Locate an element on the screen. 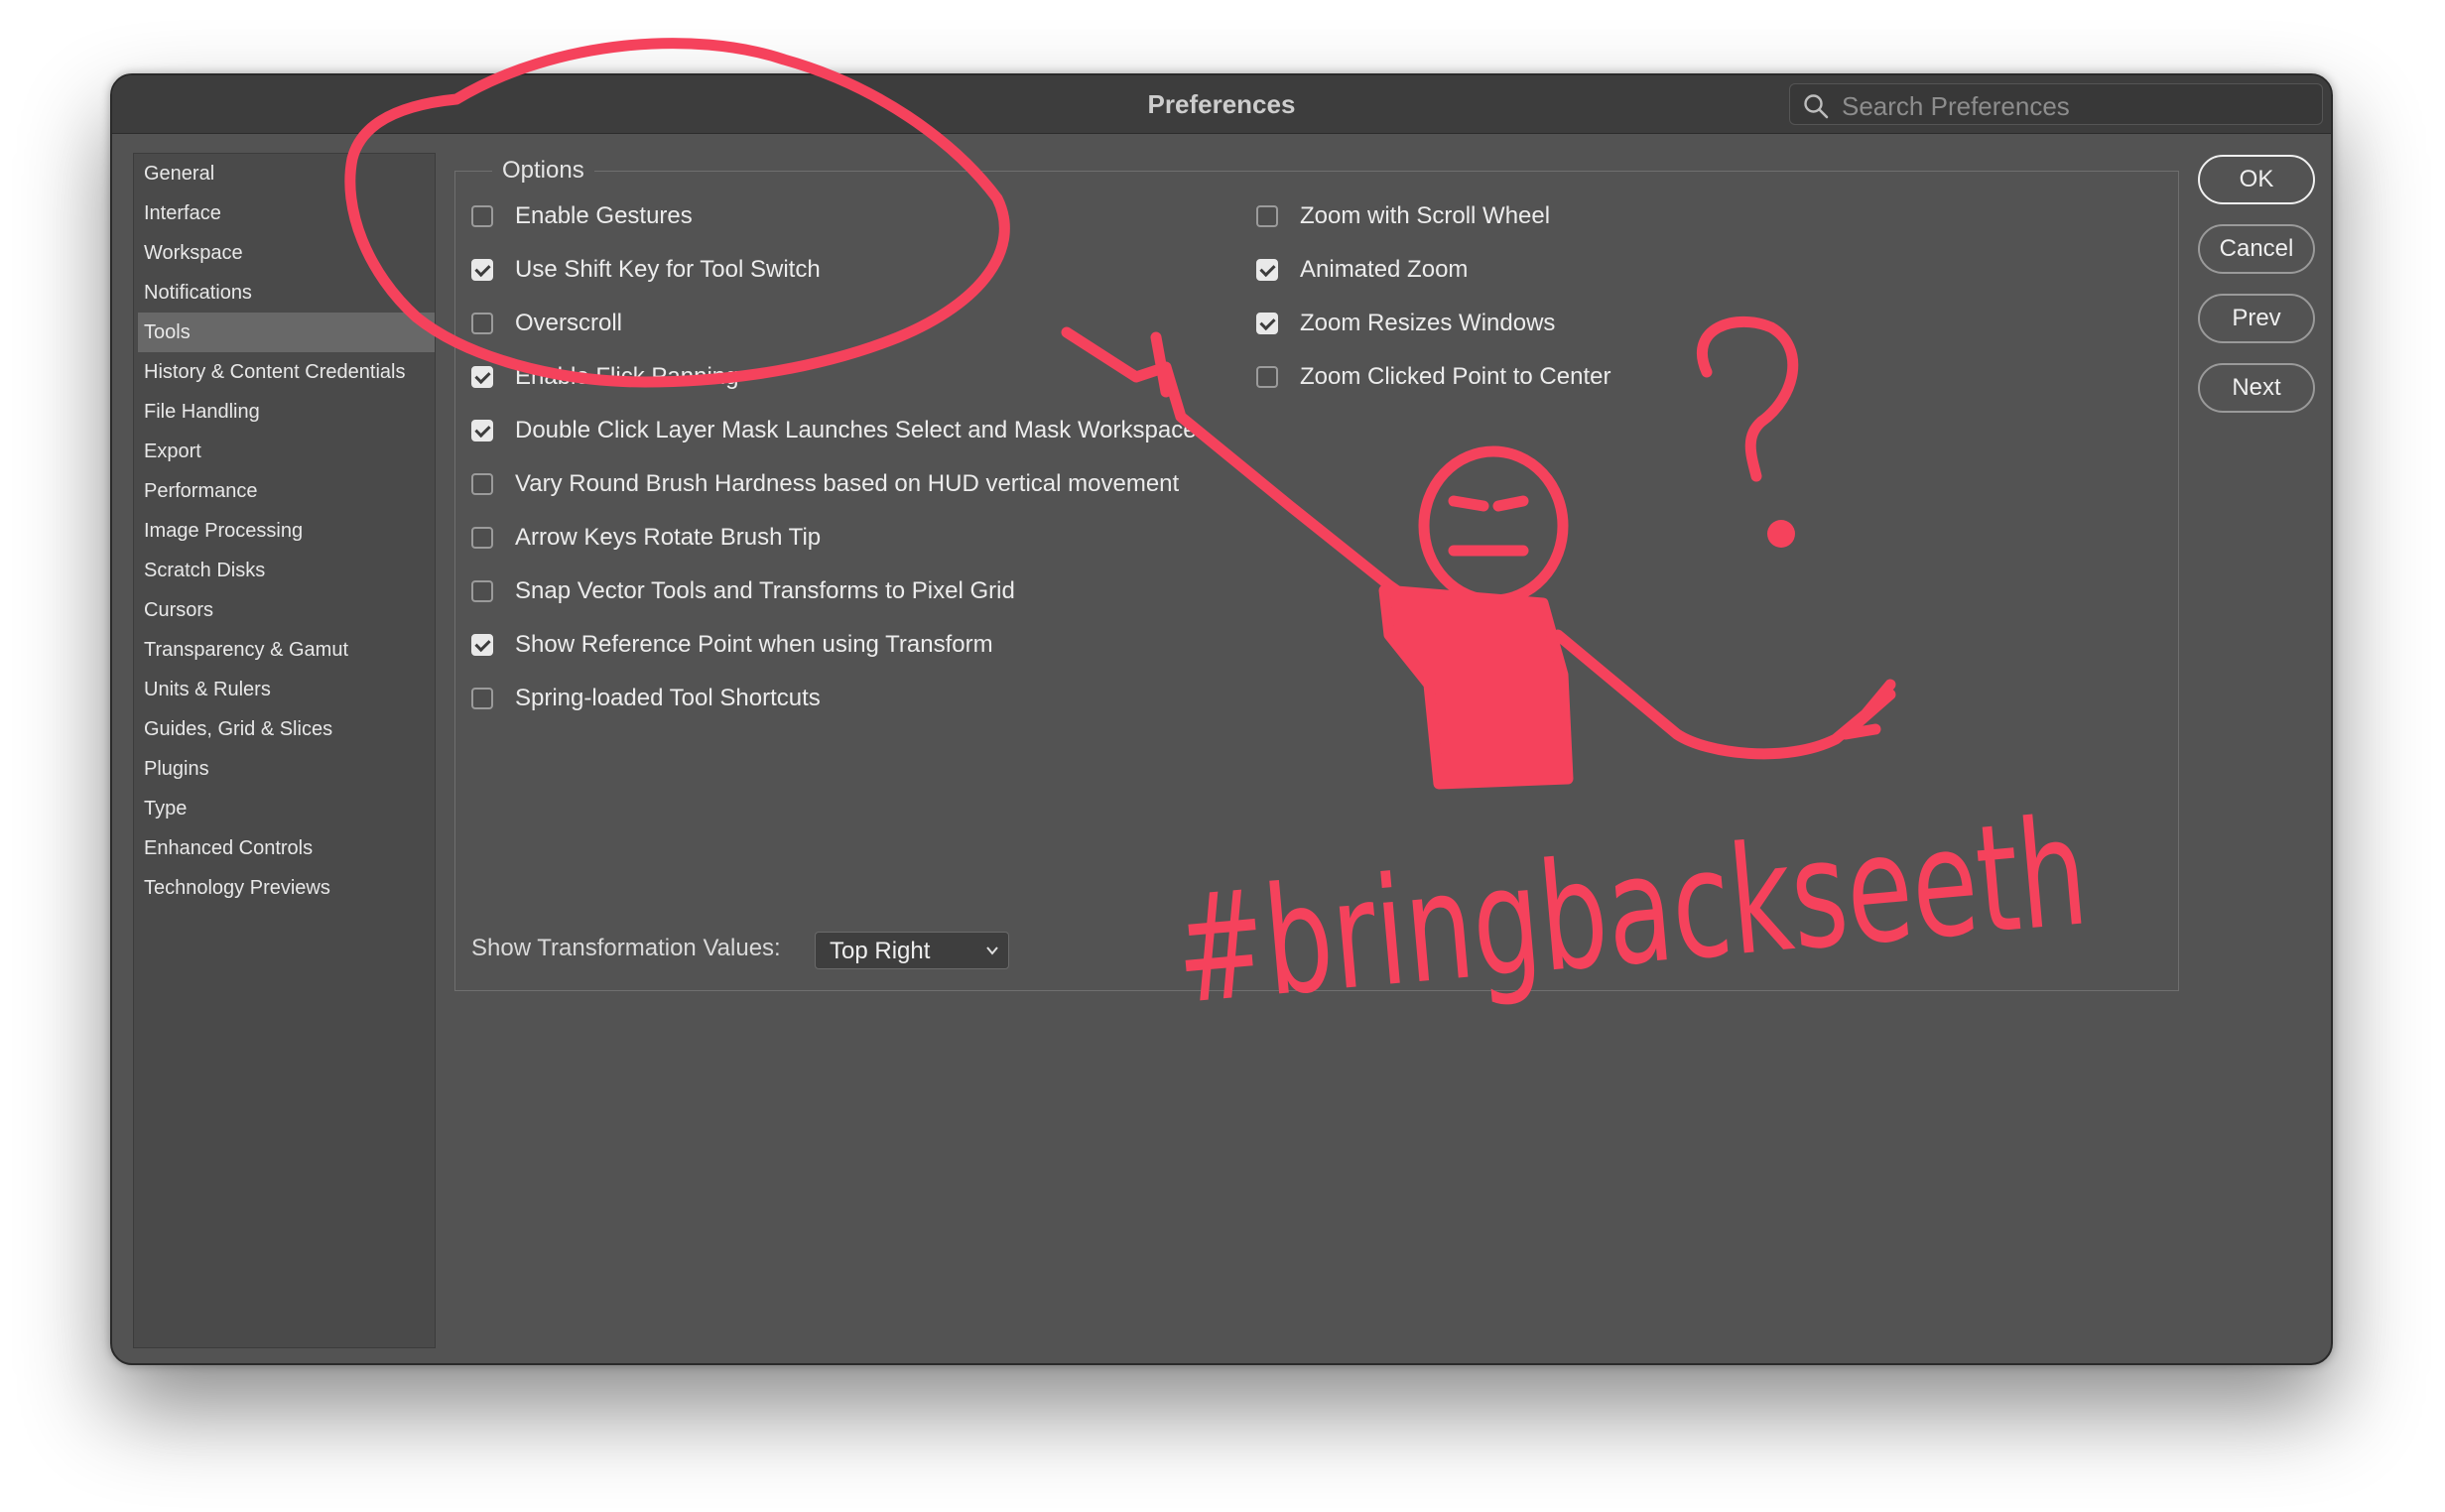  sidebar-item-guides-grid-slices: Guides, Grid & Slices is located at coordinates (287, 729).